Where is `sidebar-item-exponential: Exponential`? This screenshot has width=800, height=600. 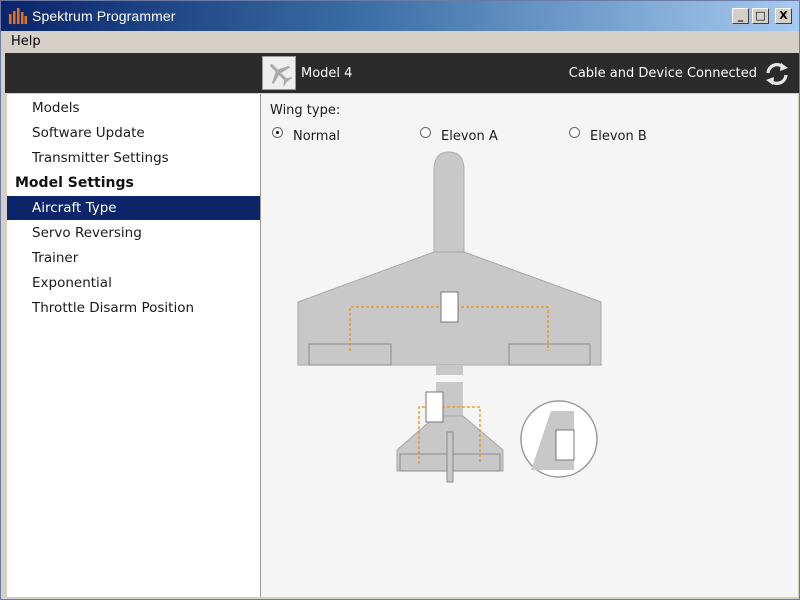 sidebar-item-exponential: Exponential is located at coordinates (133, 283).